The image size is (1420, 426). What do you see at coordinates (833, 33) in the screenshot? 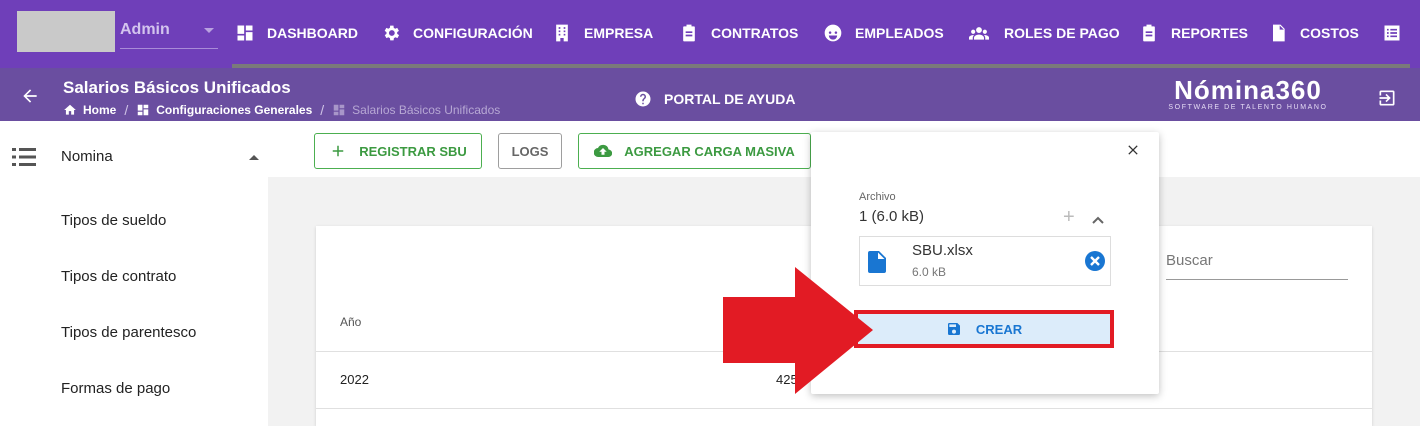
I see `face-icon` at bounding box center [833, 33].